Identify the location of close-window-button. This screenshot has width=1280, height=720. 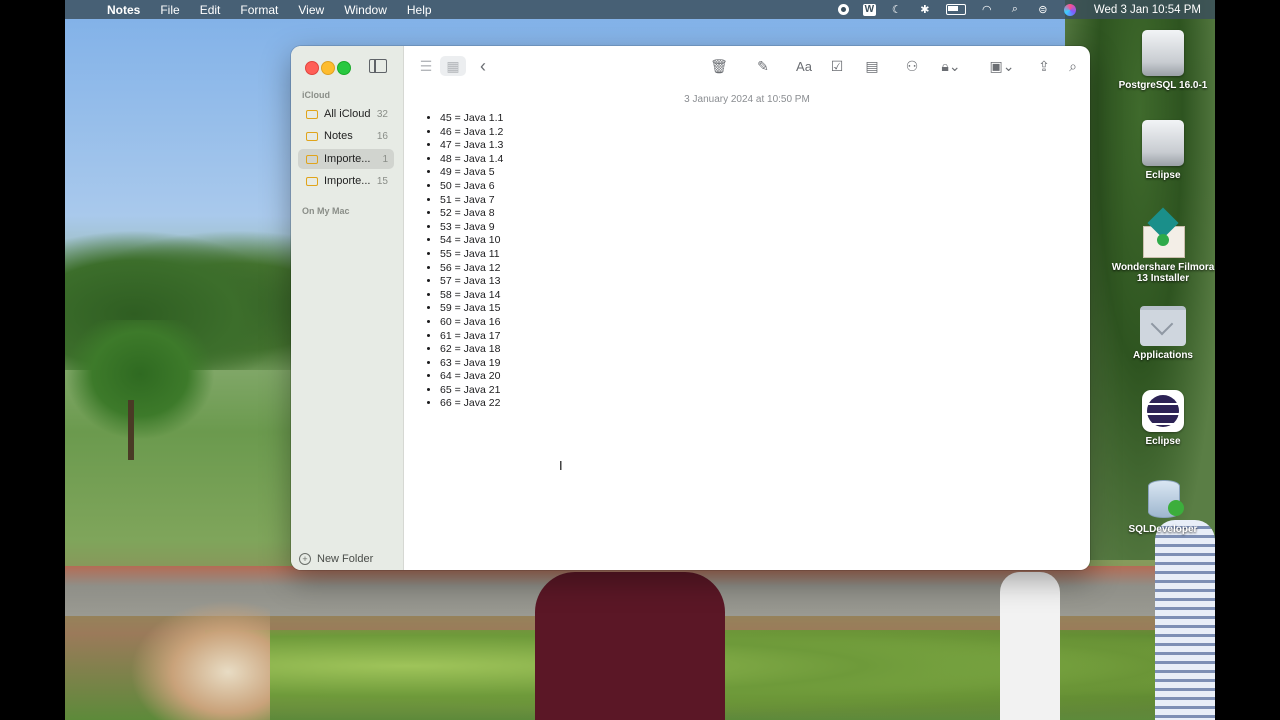
(312, 68).